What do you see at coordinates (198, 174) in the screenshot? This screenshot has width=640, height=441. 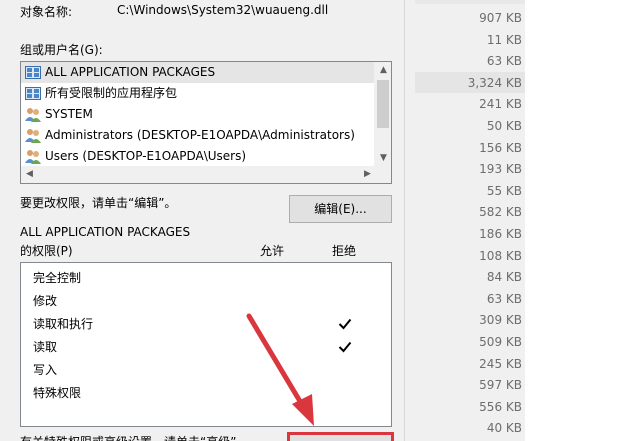 I see `principals-horizontal-scrollbar: ◀ ▶` at bounding box center [198, 174].